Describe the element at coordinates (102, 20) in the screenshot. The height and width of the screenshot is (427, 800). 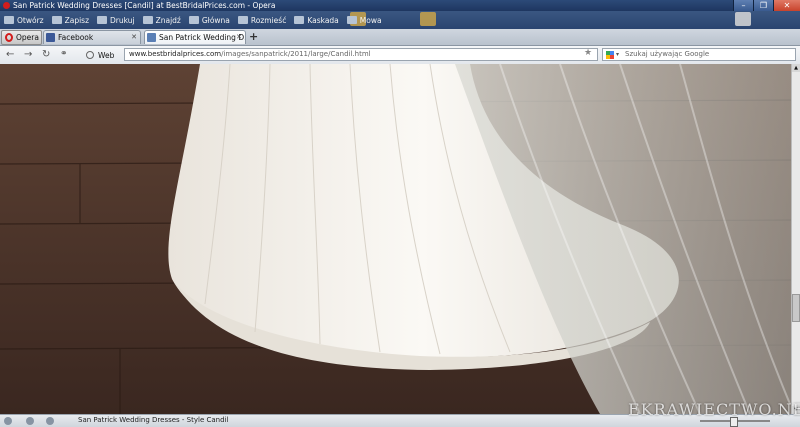
I see `print-icon` at that location.